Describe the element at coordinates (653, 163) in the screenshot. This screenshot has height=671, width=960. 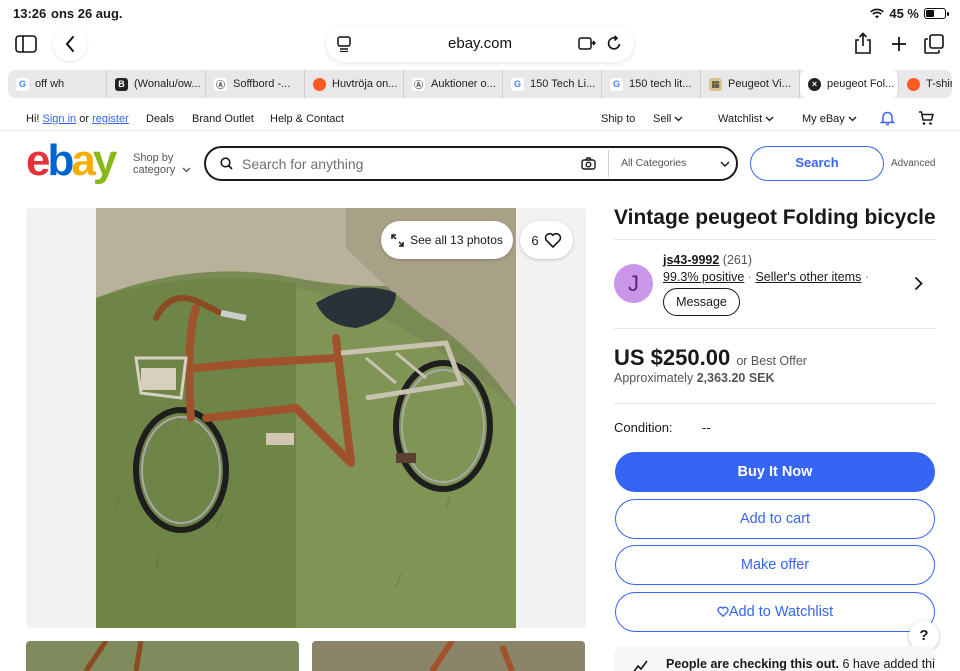
I see `category-select: All Categories` at that location.